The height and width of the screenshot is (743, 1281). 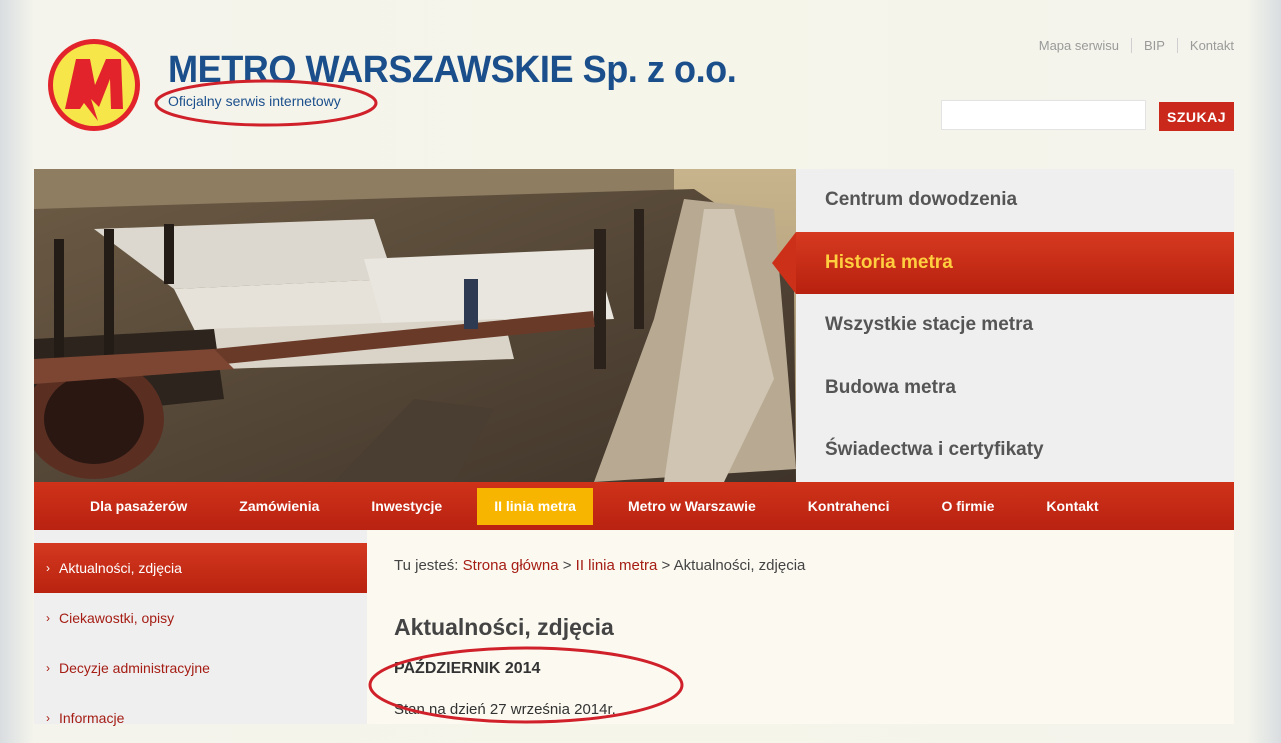 I want to click on metro-logo, so click(x=94, y=85).